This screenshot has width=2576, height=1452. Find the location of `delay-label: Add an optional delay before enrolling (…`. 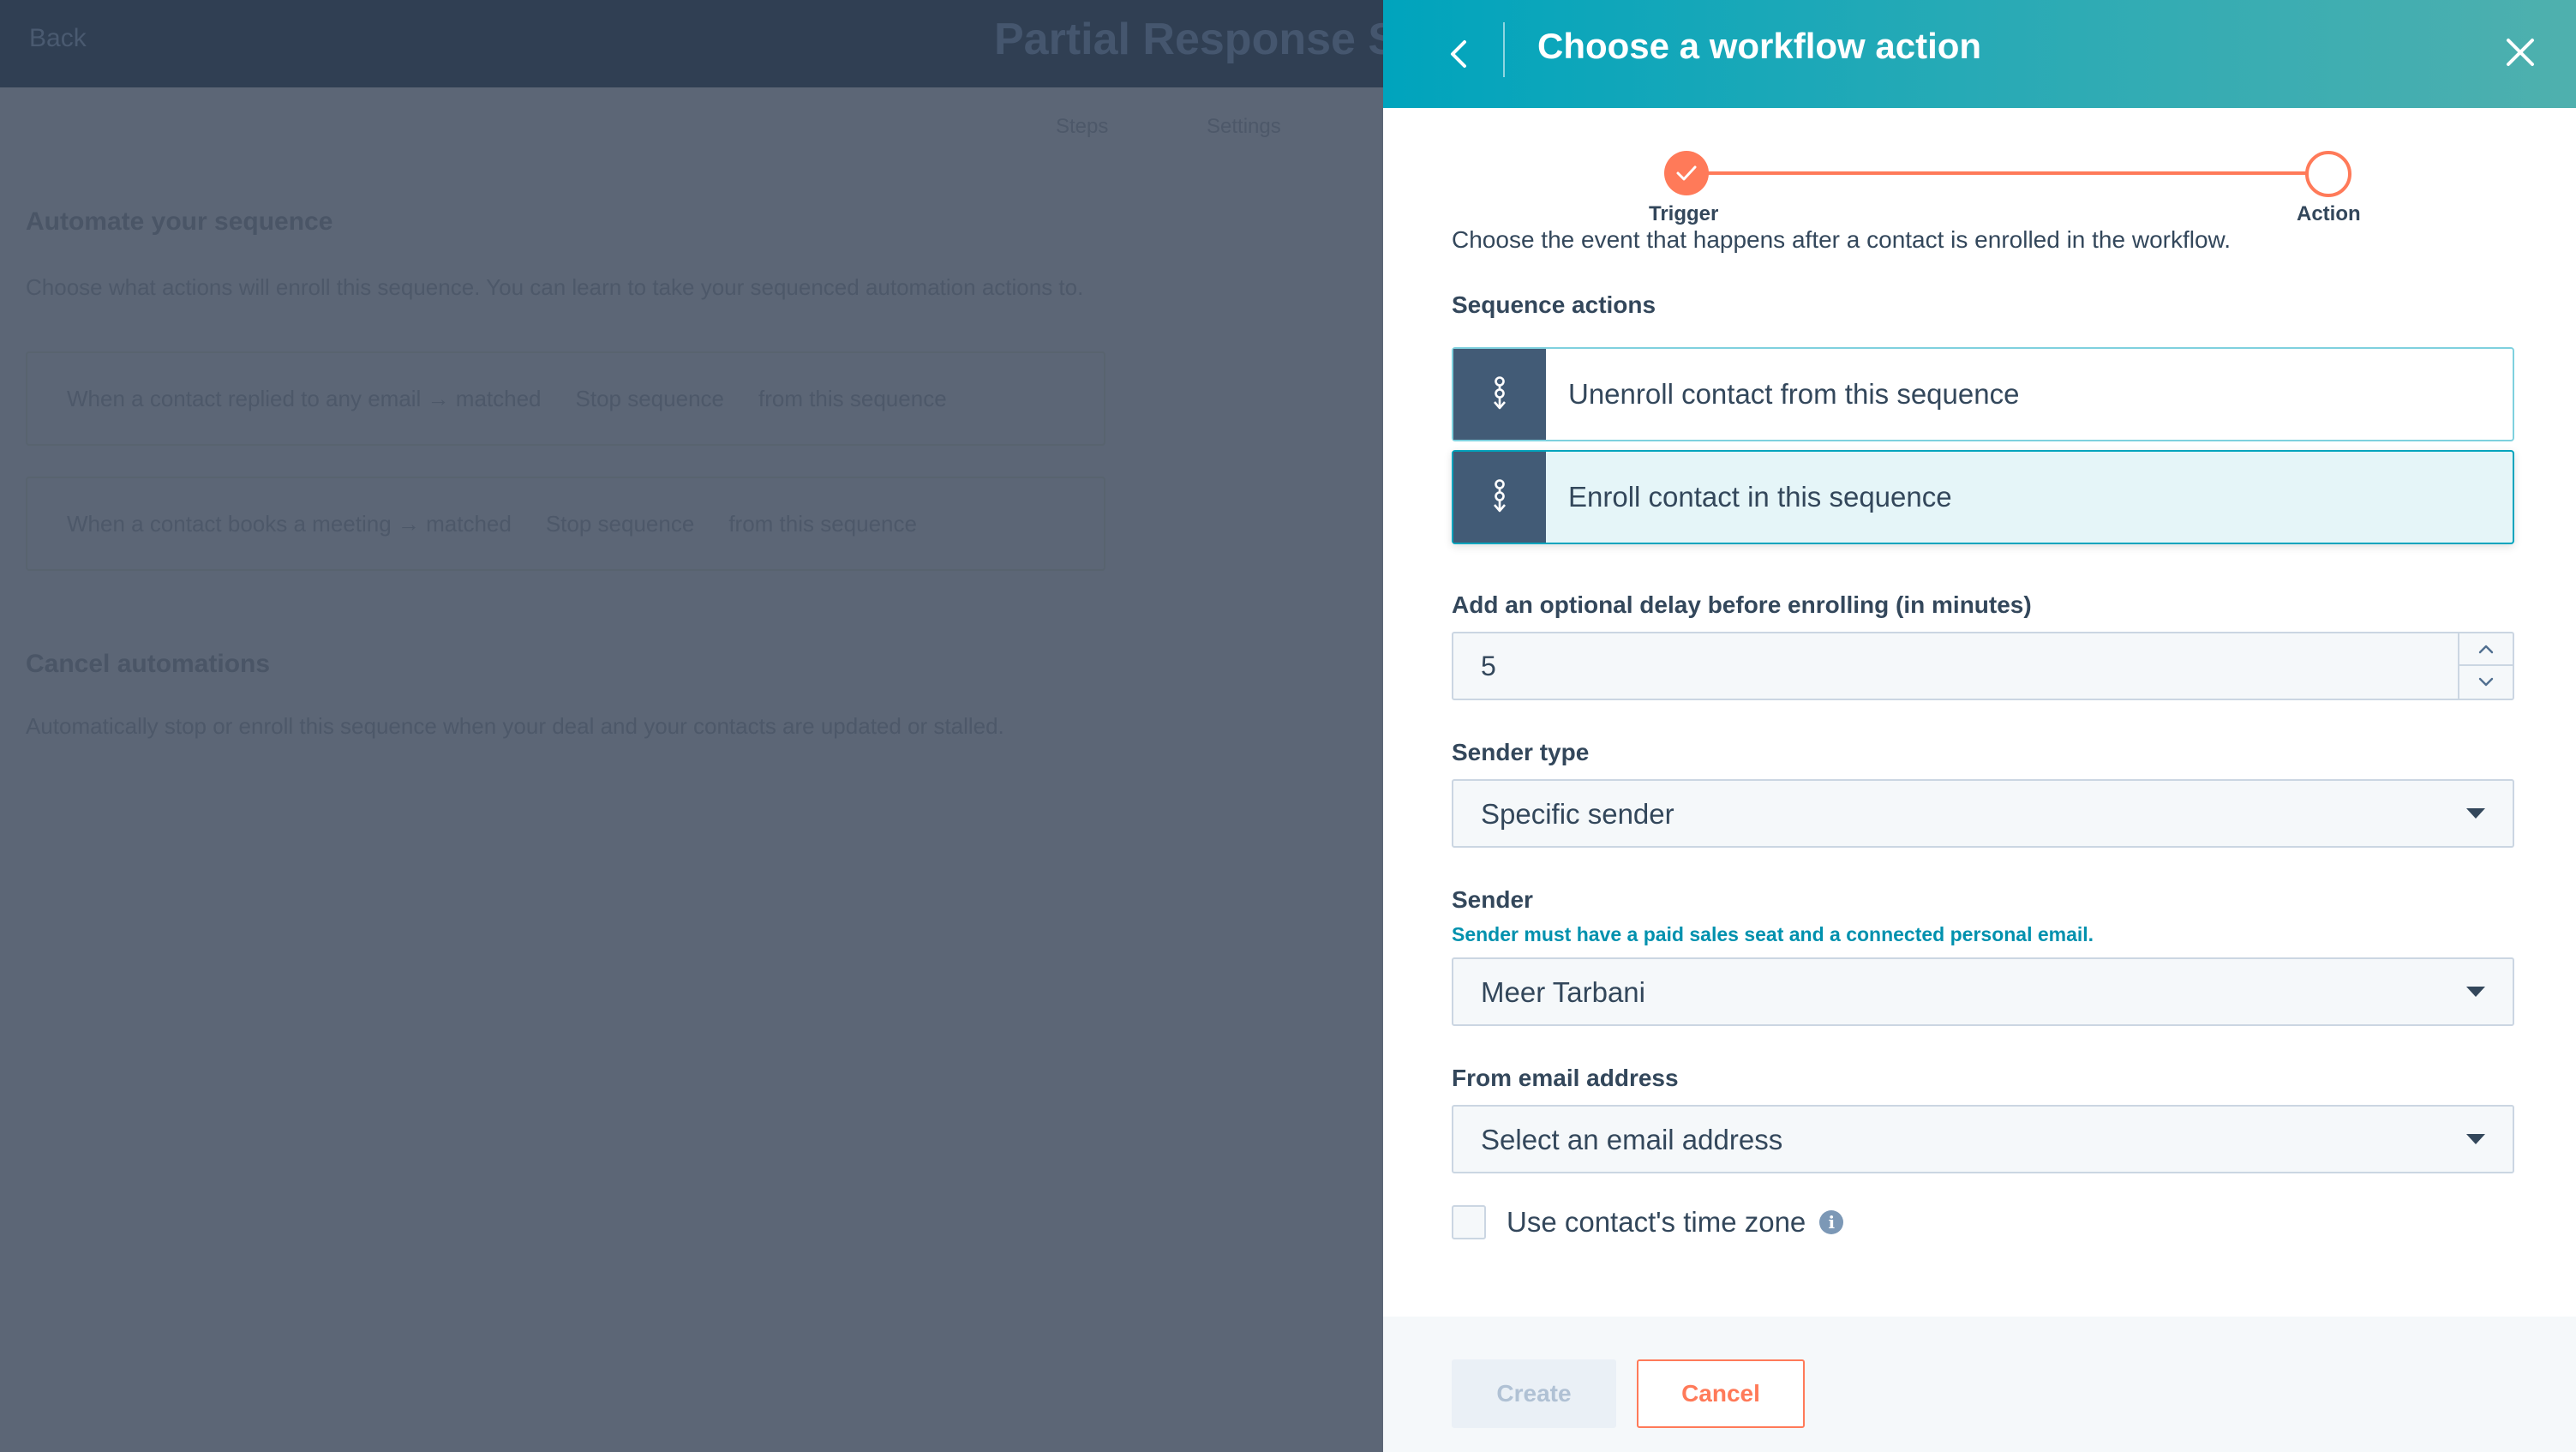

delay-label: Add an optional delay before enrolling (… is located at coordinates (1742, 604).